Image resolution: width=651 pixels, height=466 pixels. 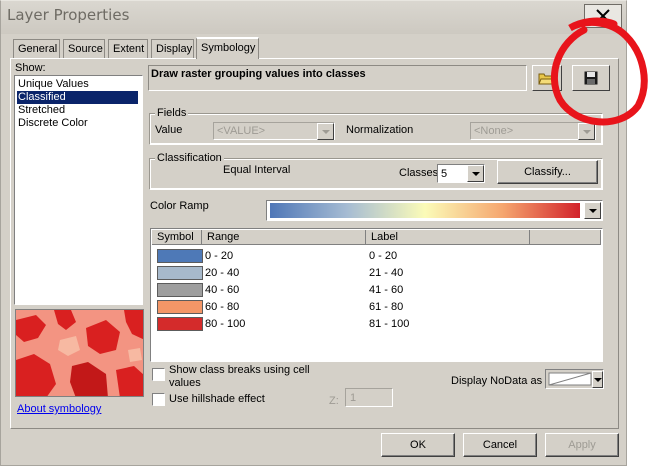 I want to click on table-row: 80 - 100 81 - 100, so click(x=376, y=324).